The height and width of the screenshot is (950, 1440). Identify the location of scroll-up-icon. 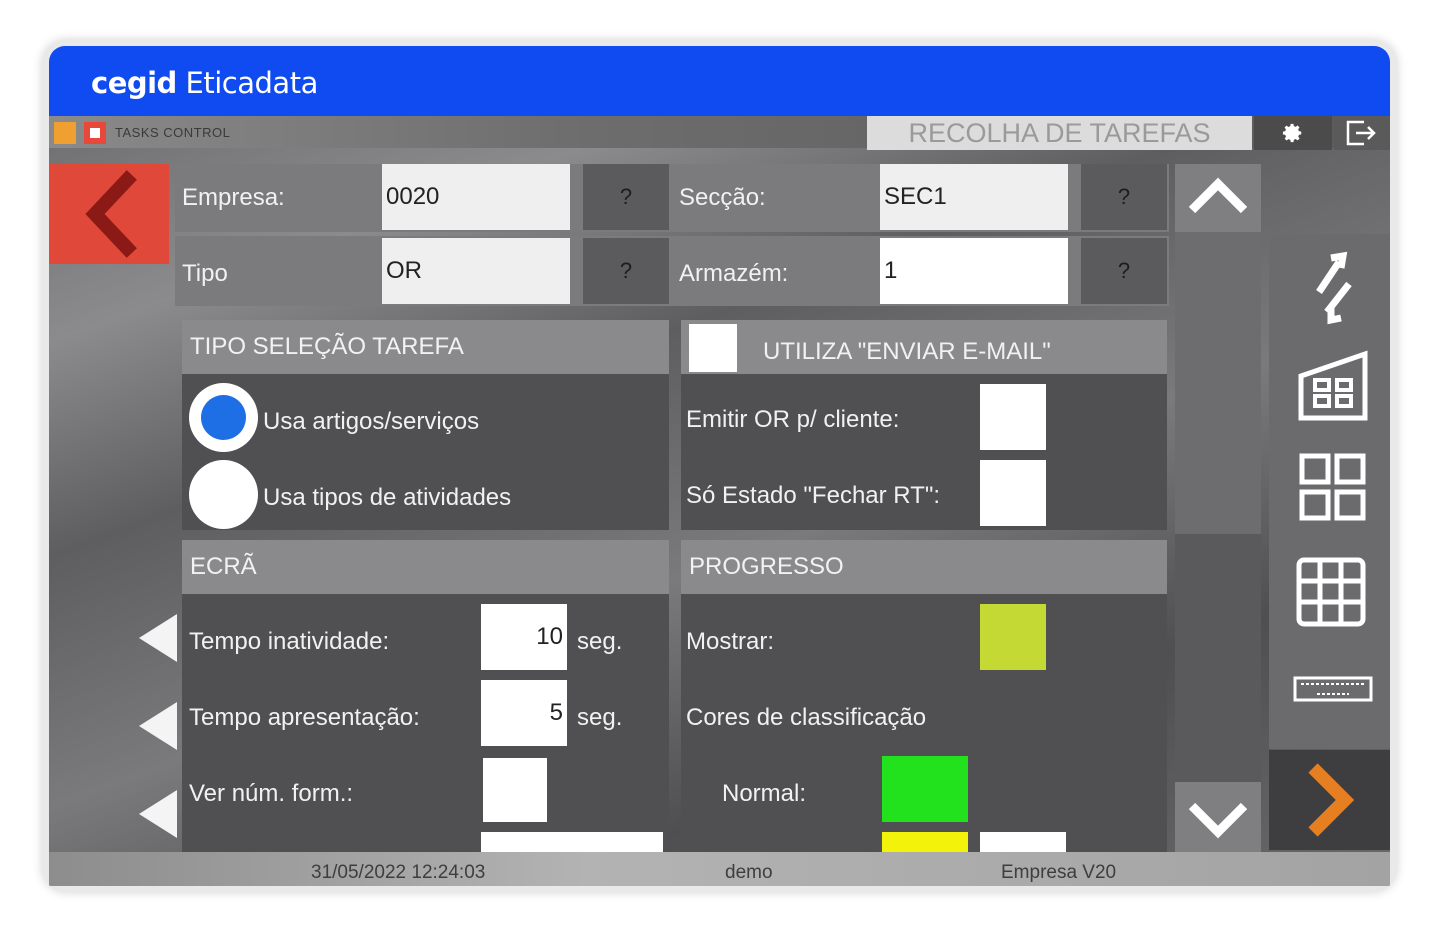
(1218, 195).